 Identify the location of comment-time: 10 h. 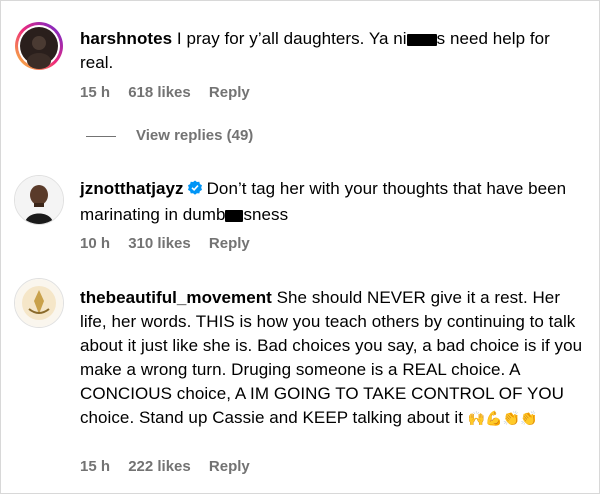
(95, 243).